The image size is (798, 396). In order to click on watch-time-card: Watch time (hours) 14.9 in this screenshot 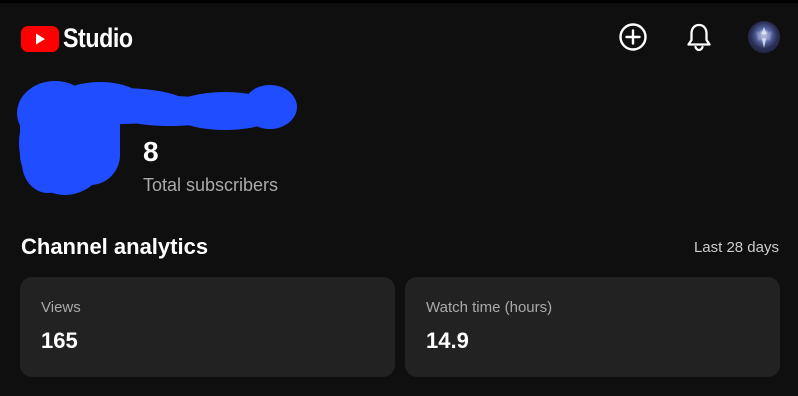, I will do `click(592, 327)`.